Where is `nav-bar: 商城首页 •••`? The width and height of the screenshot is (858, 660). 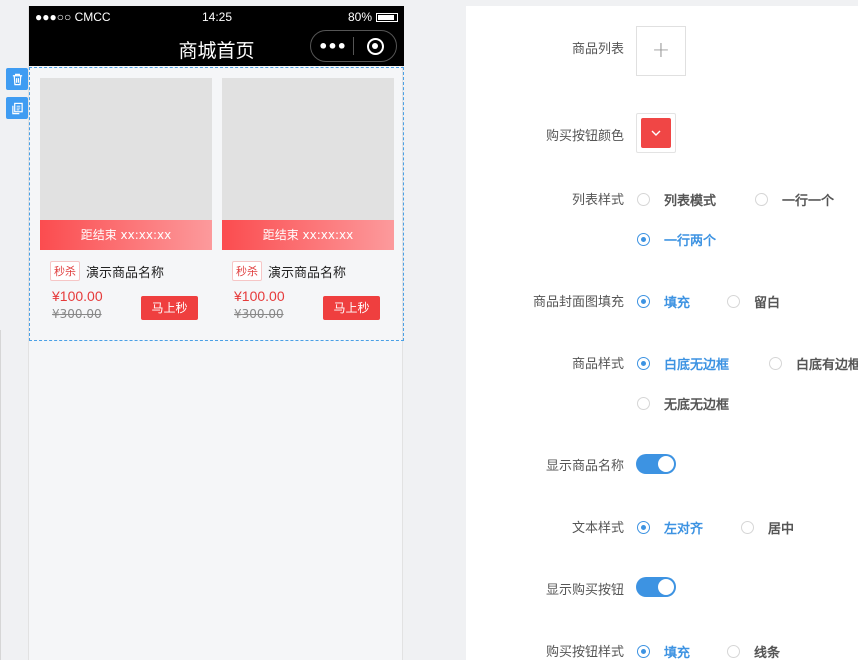 nav-bar: 商城首页 ••• is located at coordinates (216, 47).